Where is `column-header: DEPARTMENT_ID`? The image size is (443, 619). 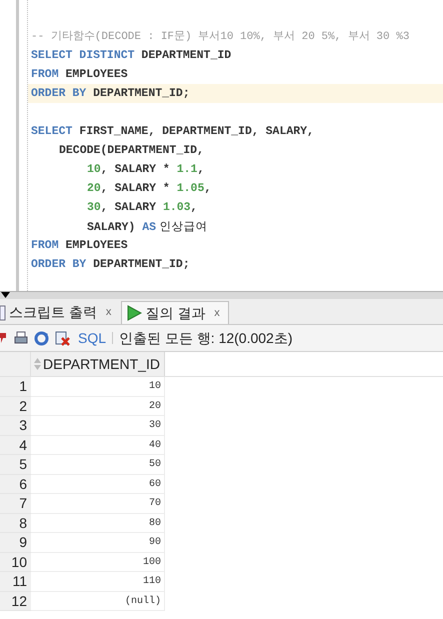
column-header: DEPARTMENT_ID is located at coordinates (98, 364).